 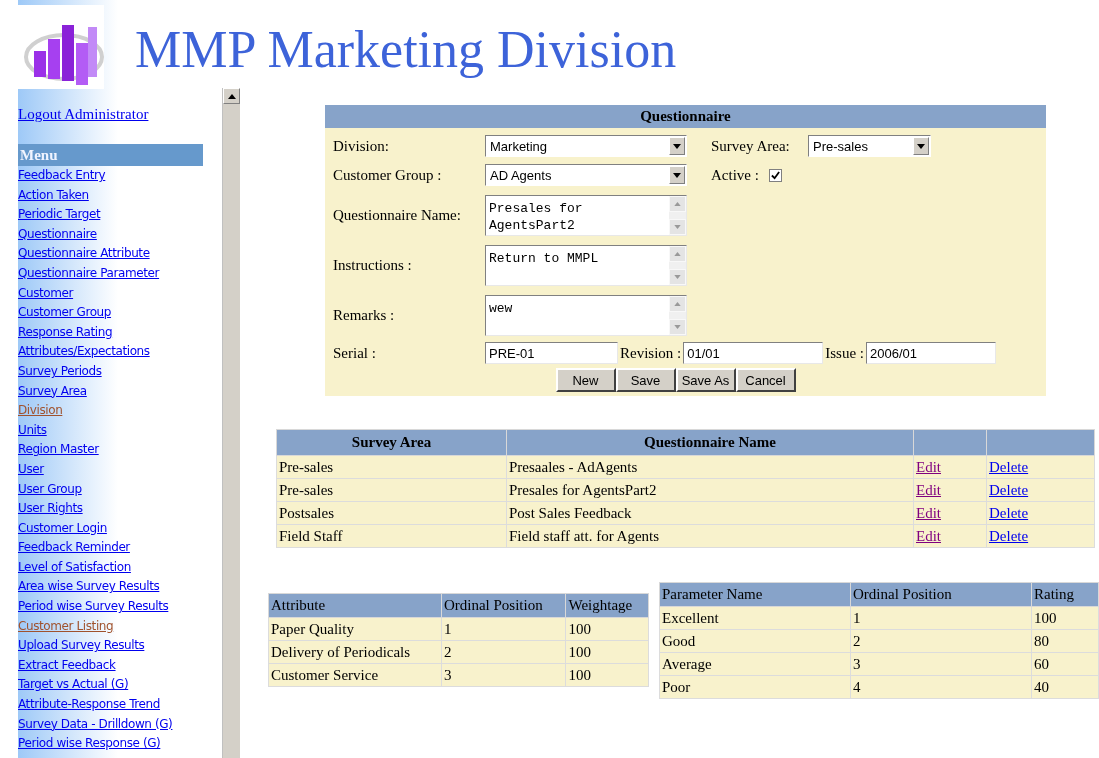 I want to click on field-label: Survey Area:, so click(x=751, y=146).